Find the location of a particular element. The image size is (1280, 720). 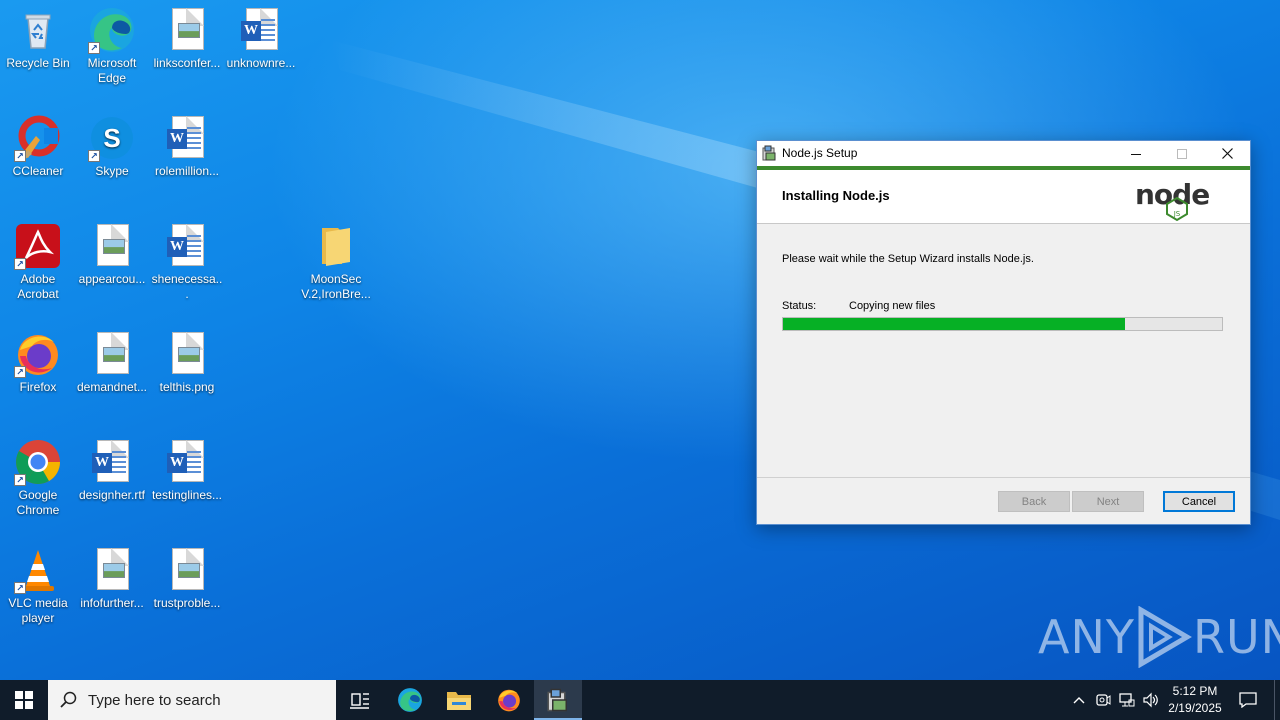

taskbar-file-explorer-button is located at coordinates (459, 700).